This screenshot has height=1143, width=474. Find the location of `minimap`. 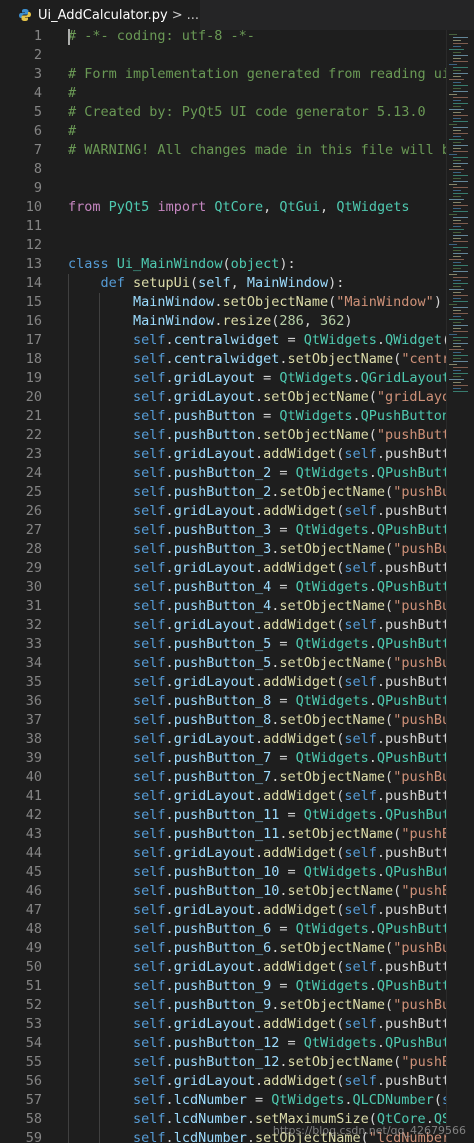

minimap is located at coordinates (460, 586).